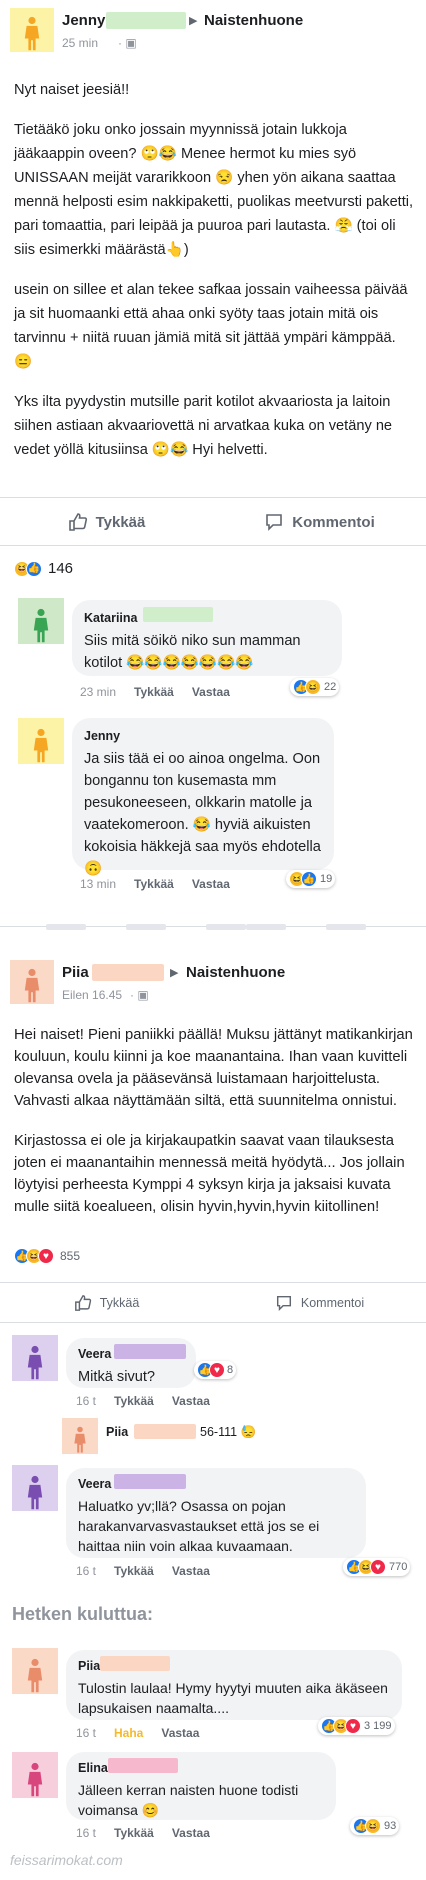 The image size is (426, 1880). I want to click on comment-haha-button: Haha, so click(128, 1733).